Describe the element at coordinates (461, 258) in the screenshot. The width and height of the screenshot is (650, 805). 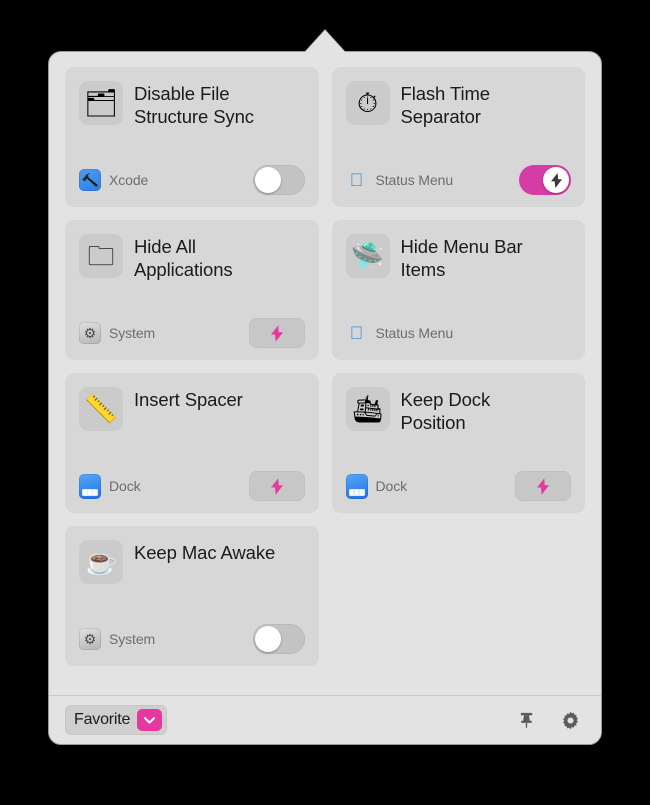
I see `card-title: Hide Menu Bar Items` at that location.